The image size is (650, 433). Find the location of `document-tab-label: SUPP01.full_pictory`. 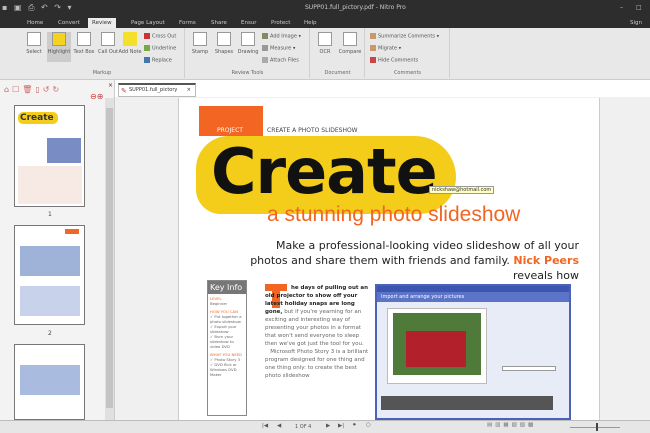

document-tab-label: SUPP01.full_pictory is located at coordinates (153, 90).